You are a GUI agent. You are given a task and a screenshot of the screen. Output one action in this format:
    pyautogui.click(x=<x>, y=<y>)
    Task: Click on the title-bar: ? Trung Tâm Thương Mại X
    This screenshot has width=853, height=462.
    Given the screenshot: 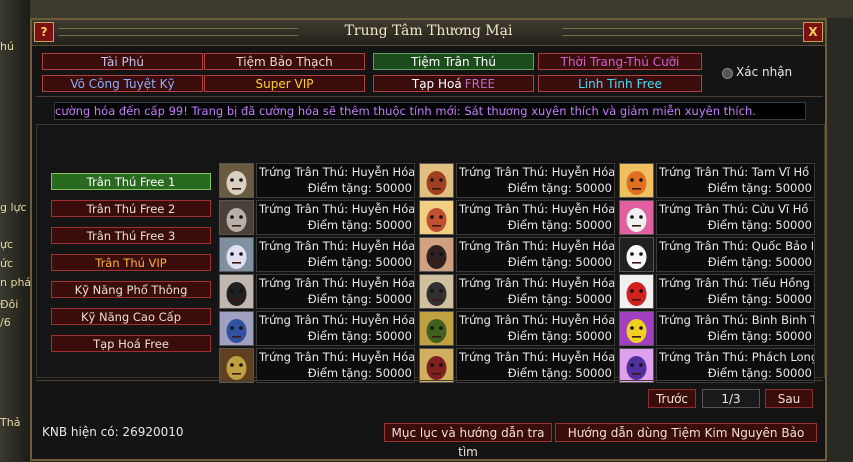 What is the action you would take?
    pyautogui.click(x=428, y=33)
    